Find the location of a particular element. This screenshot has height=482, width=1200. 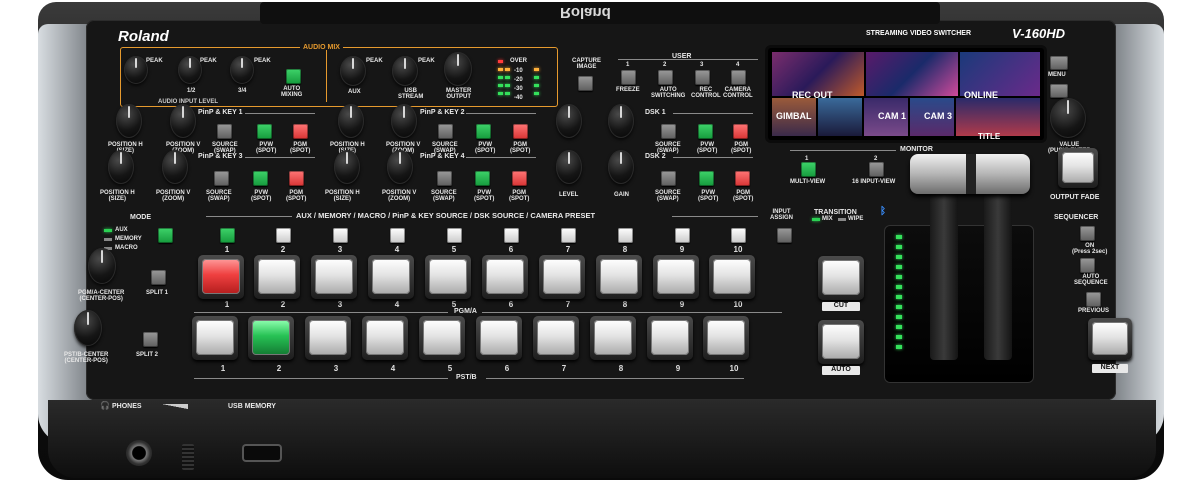

dsk2-pgm-button is located at coordinates (742, 178).